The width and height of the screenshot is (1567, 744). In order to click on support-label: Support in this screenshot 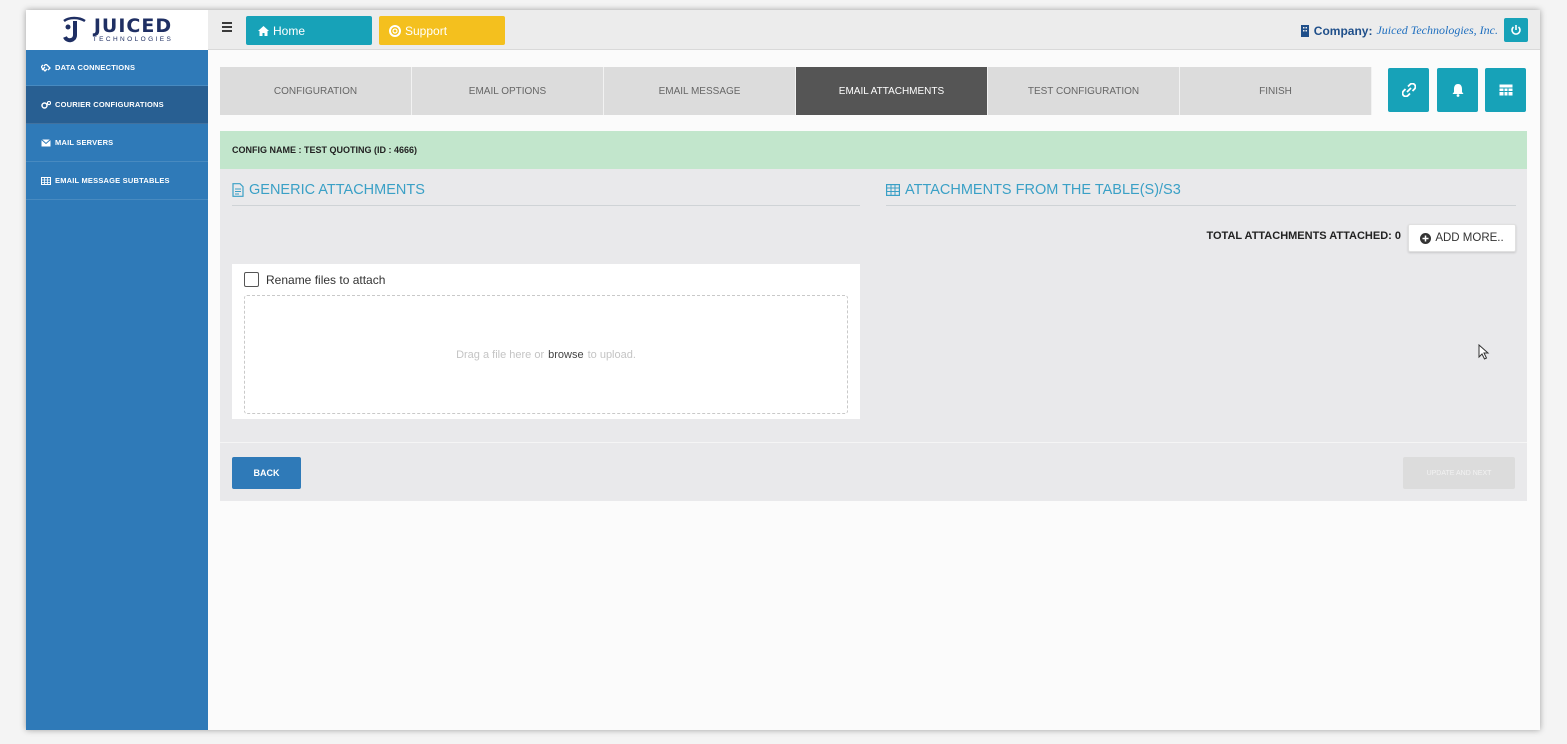, I will do `click(426, 30)`.